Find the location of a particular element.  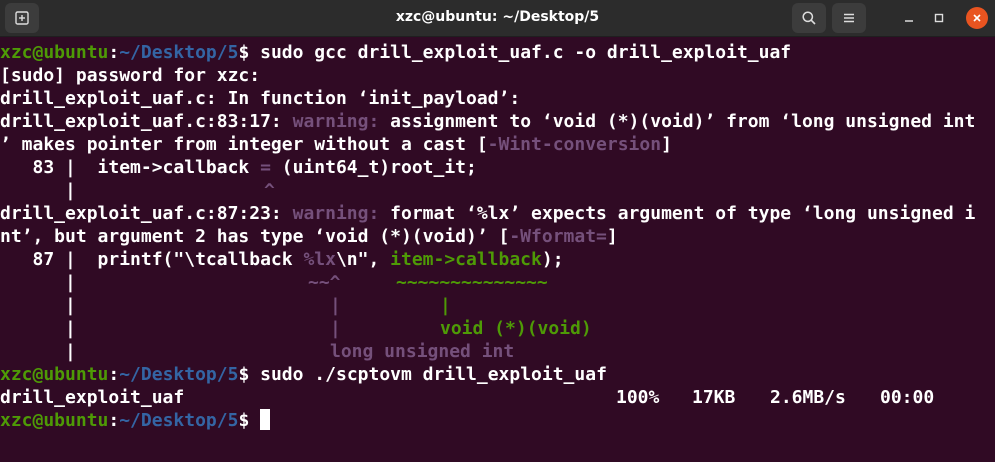

terminal-line: 83 | item->callback = (uint64_t)root_it; is located at coordinates (238, 167).